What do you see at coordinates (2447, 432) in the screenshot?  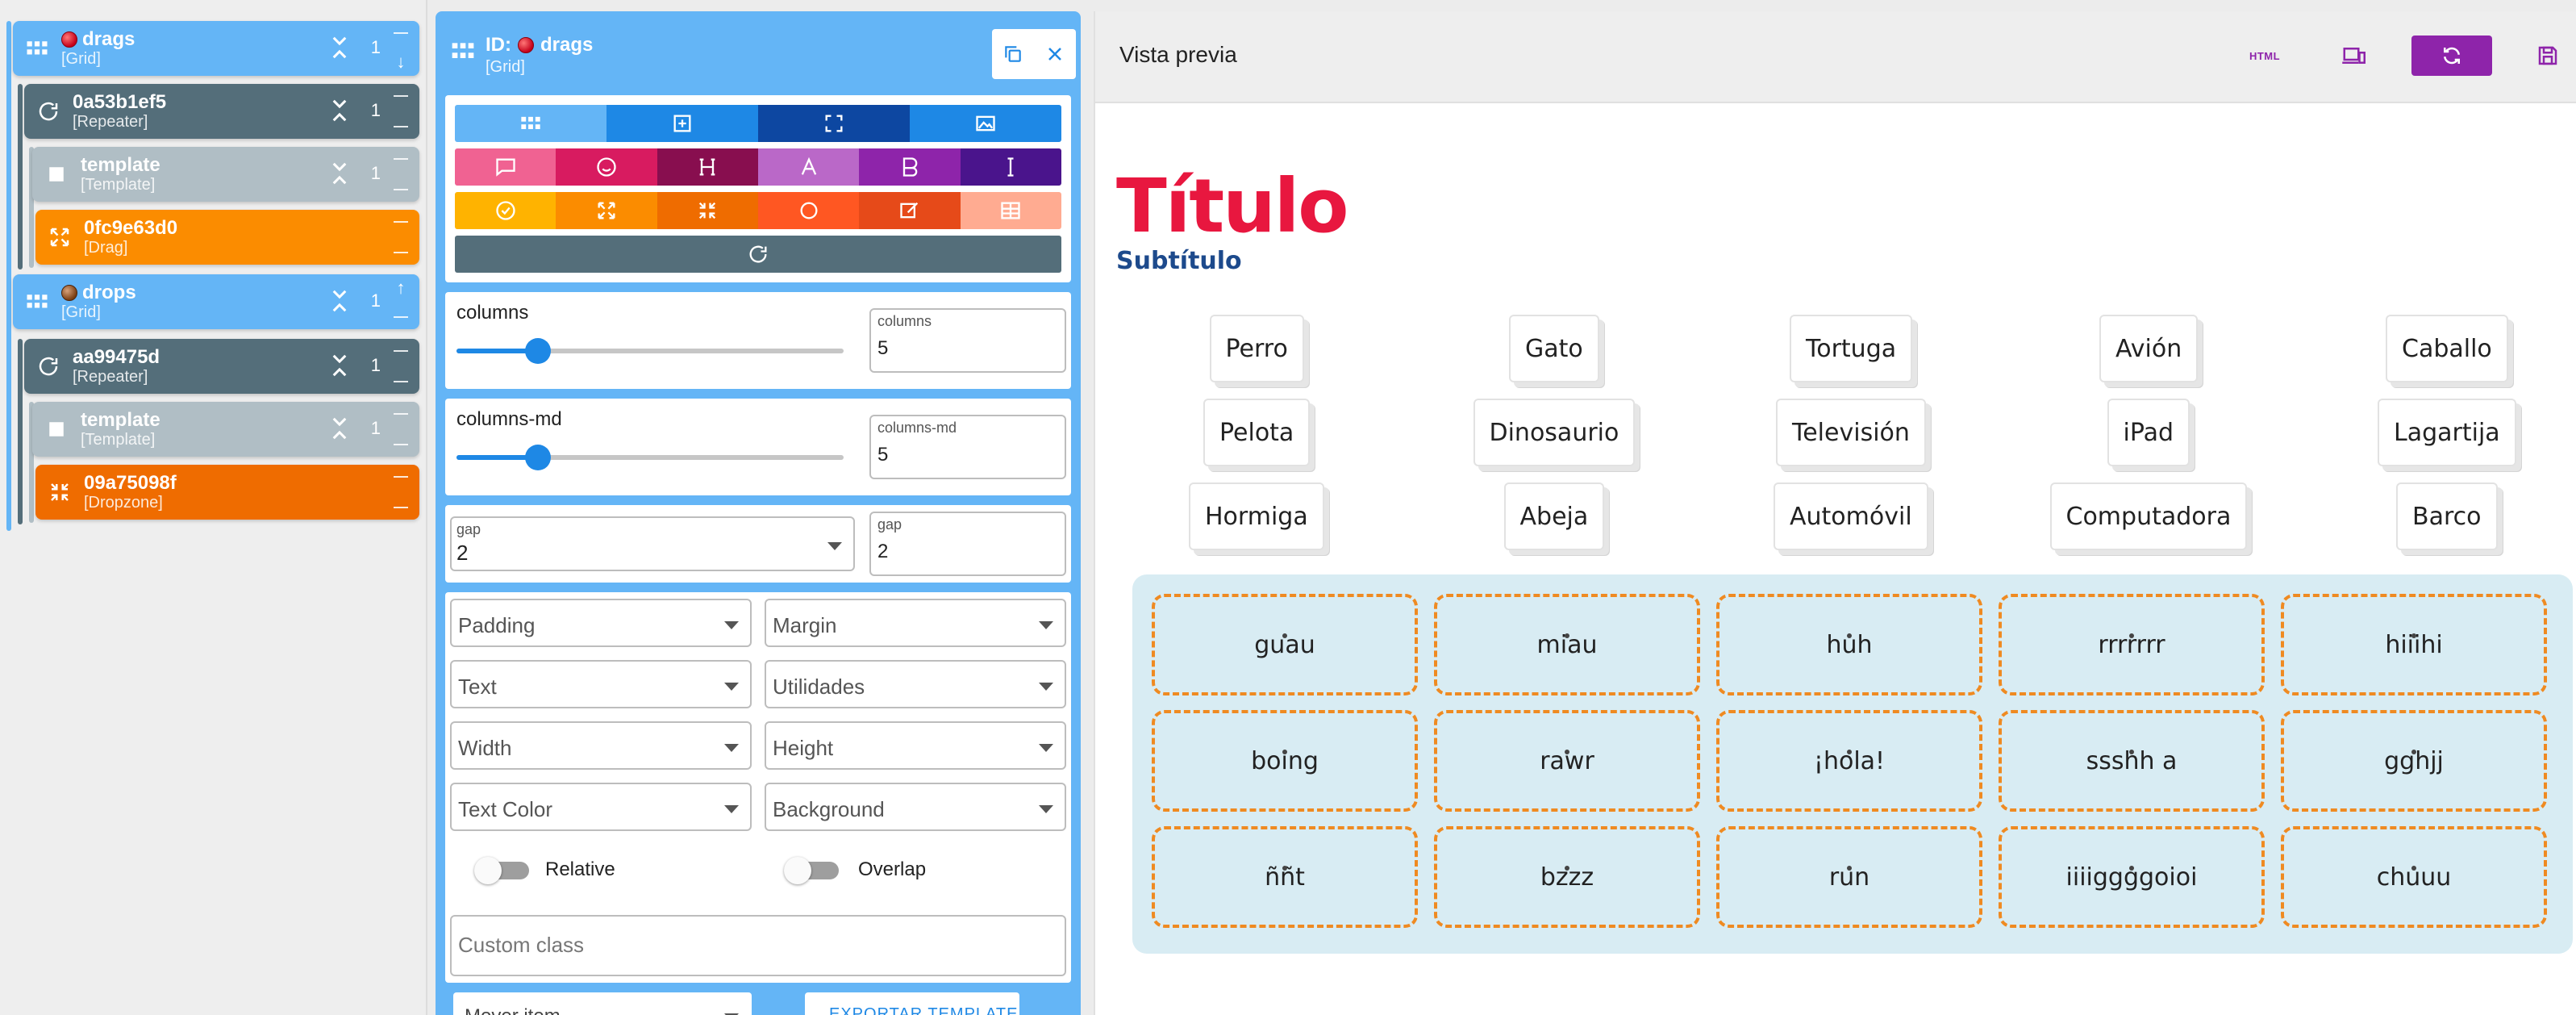 I see `drag-card: Lagartija` at bounding box center [2447, 432].